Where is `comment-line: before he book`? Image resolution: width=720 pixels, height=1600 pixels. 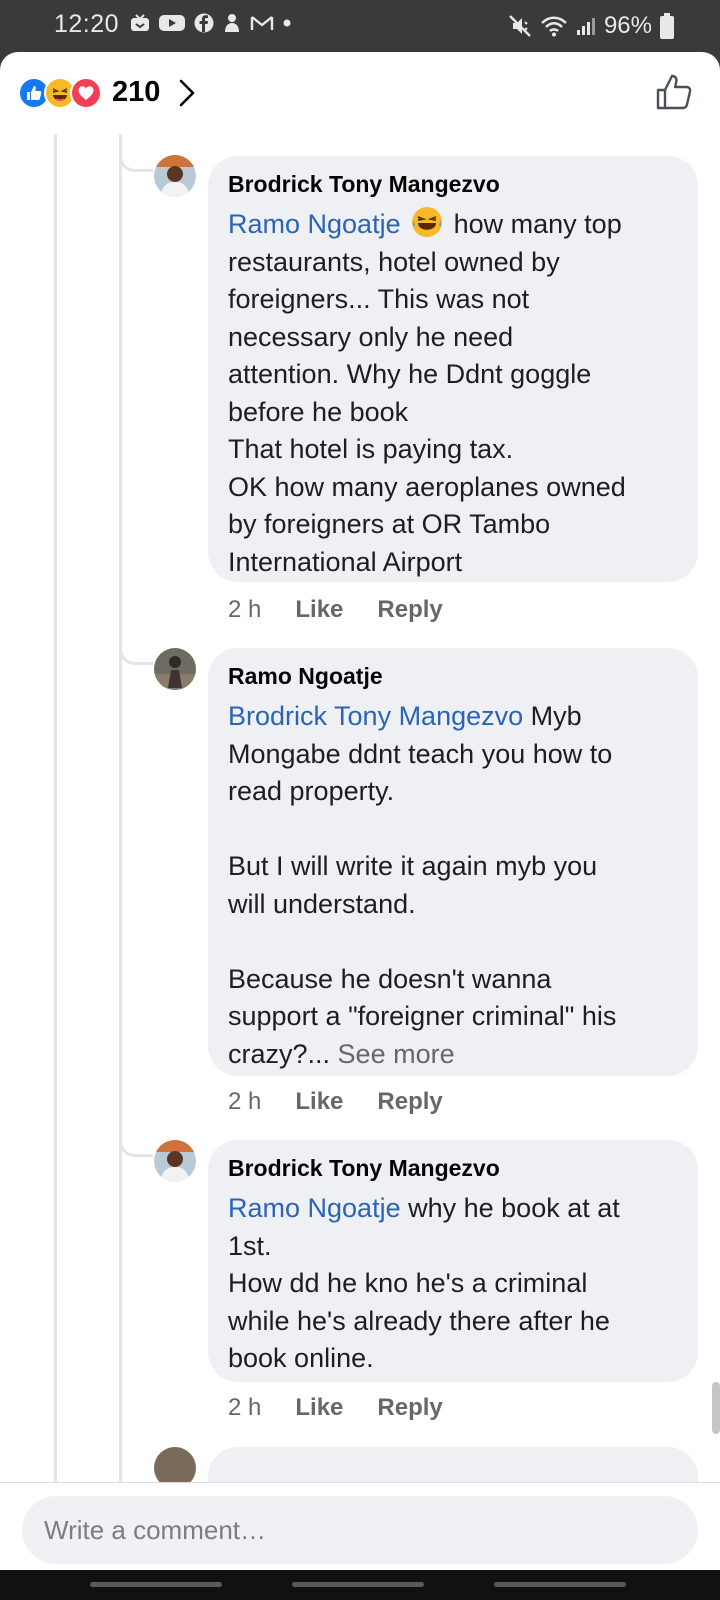 comment-line: before he book is located at coordinates (318, 411).